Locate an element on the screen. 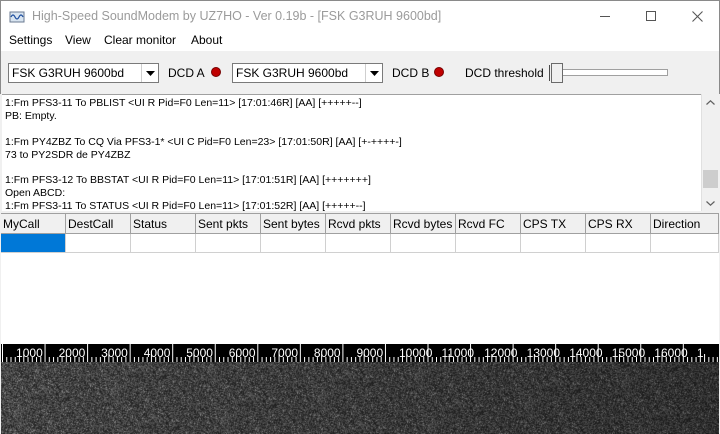 This screenshot has height=434, width=720. modem-b-value: FSK G3RUH 9600bd is located at coordinates (292, 73).